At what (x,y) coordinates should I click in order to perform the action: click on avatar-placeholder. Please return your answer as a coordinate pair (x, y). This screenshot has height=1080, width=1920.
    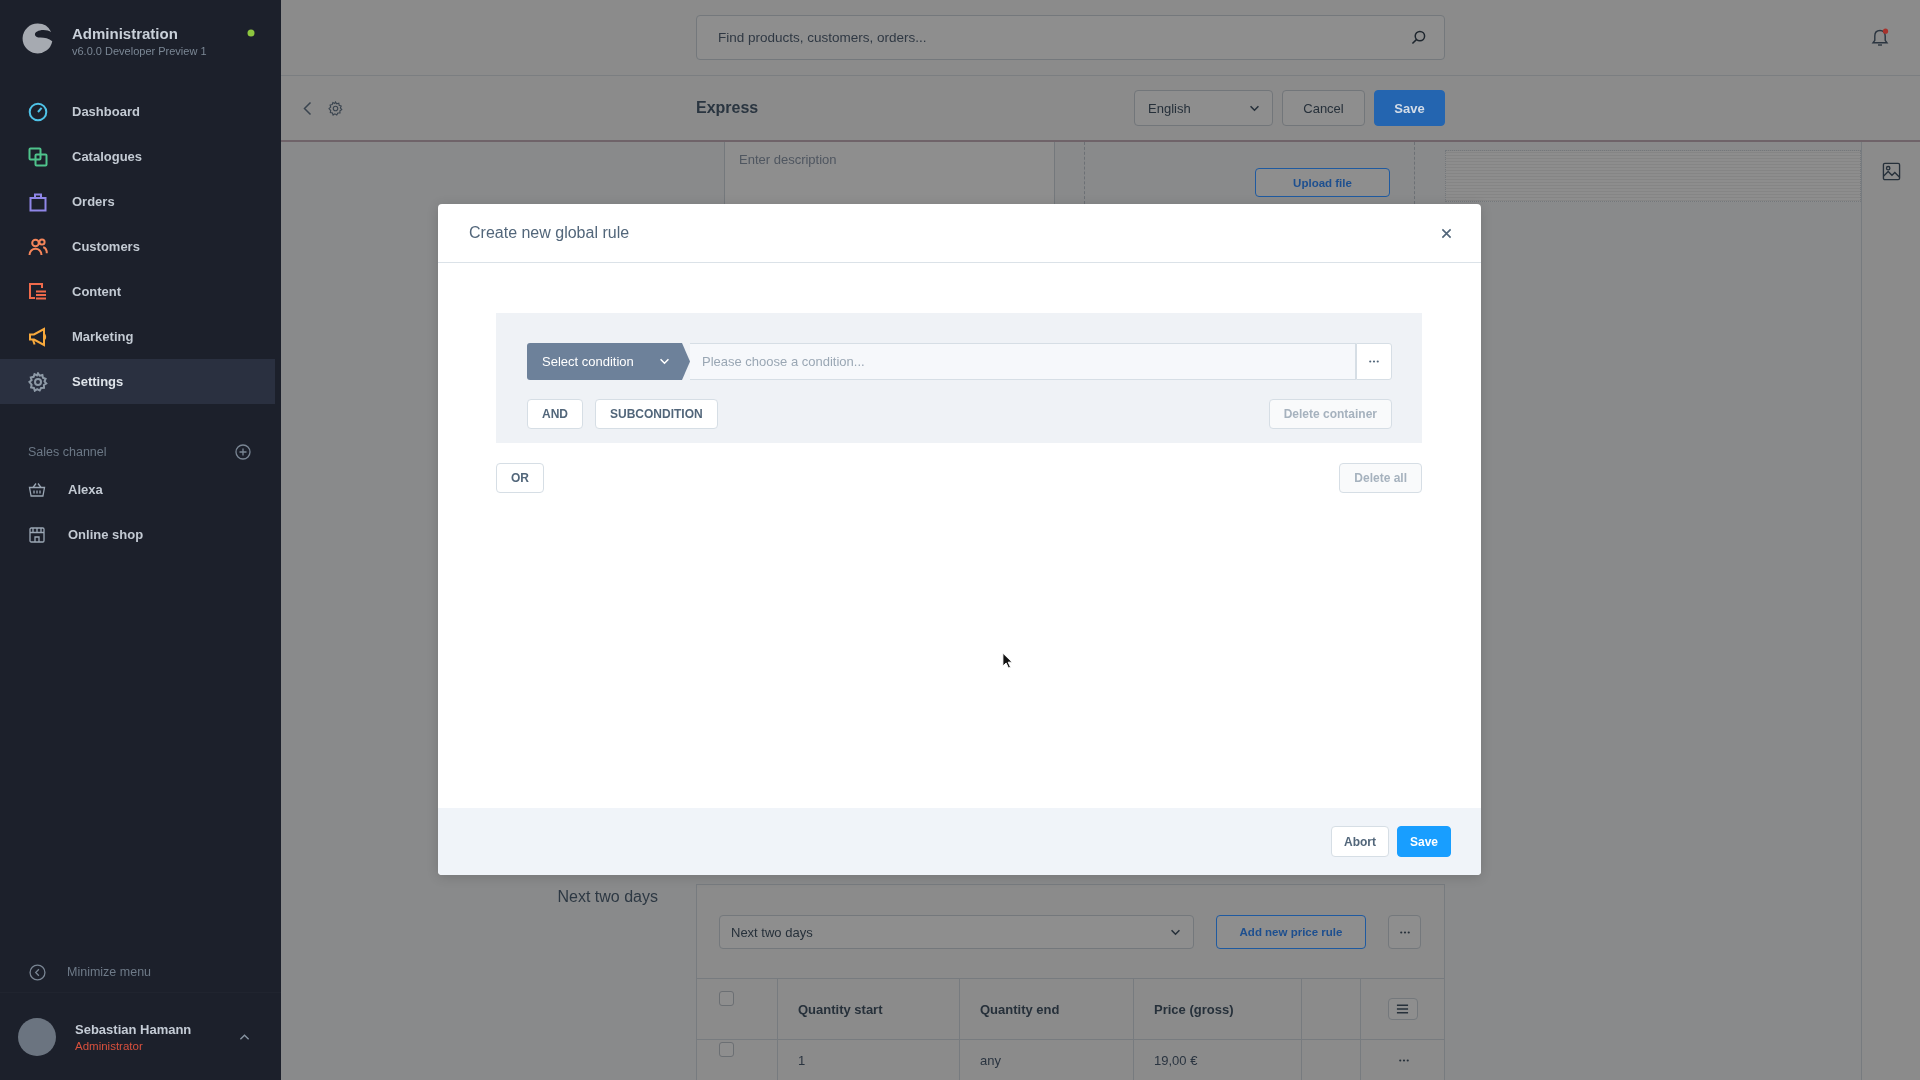
    Looking at the image, I should click on (37, 1036).